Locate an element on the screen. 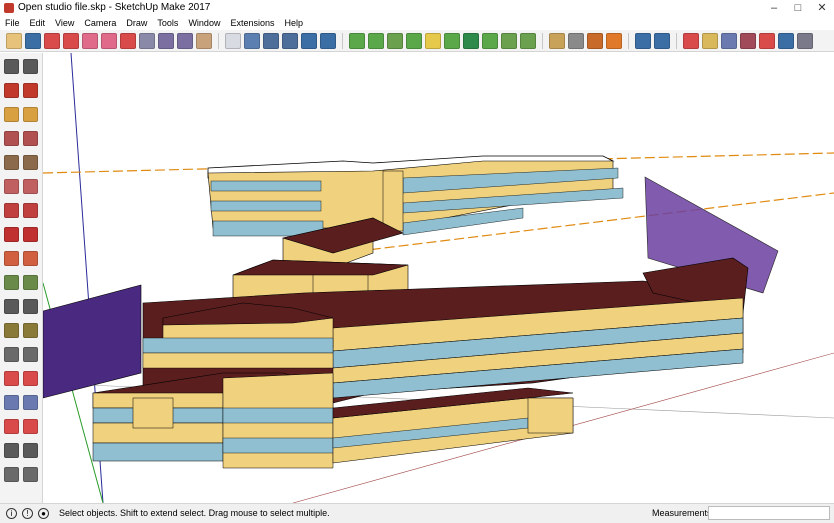  zoom-extents-icon is located at coordinates (767, 40).